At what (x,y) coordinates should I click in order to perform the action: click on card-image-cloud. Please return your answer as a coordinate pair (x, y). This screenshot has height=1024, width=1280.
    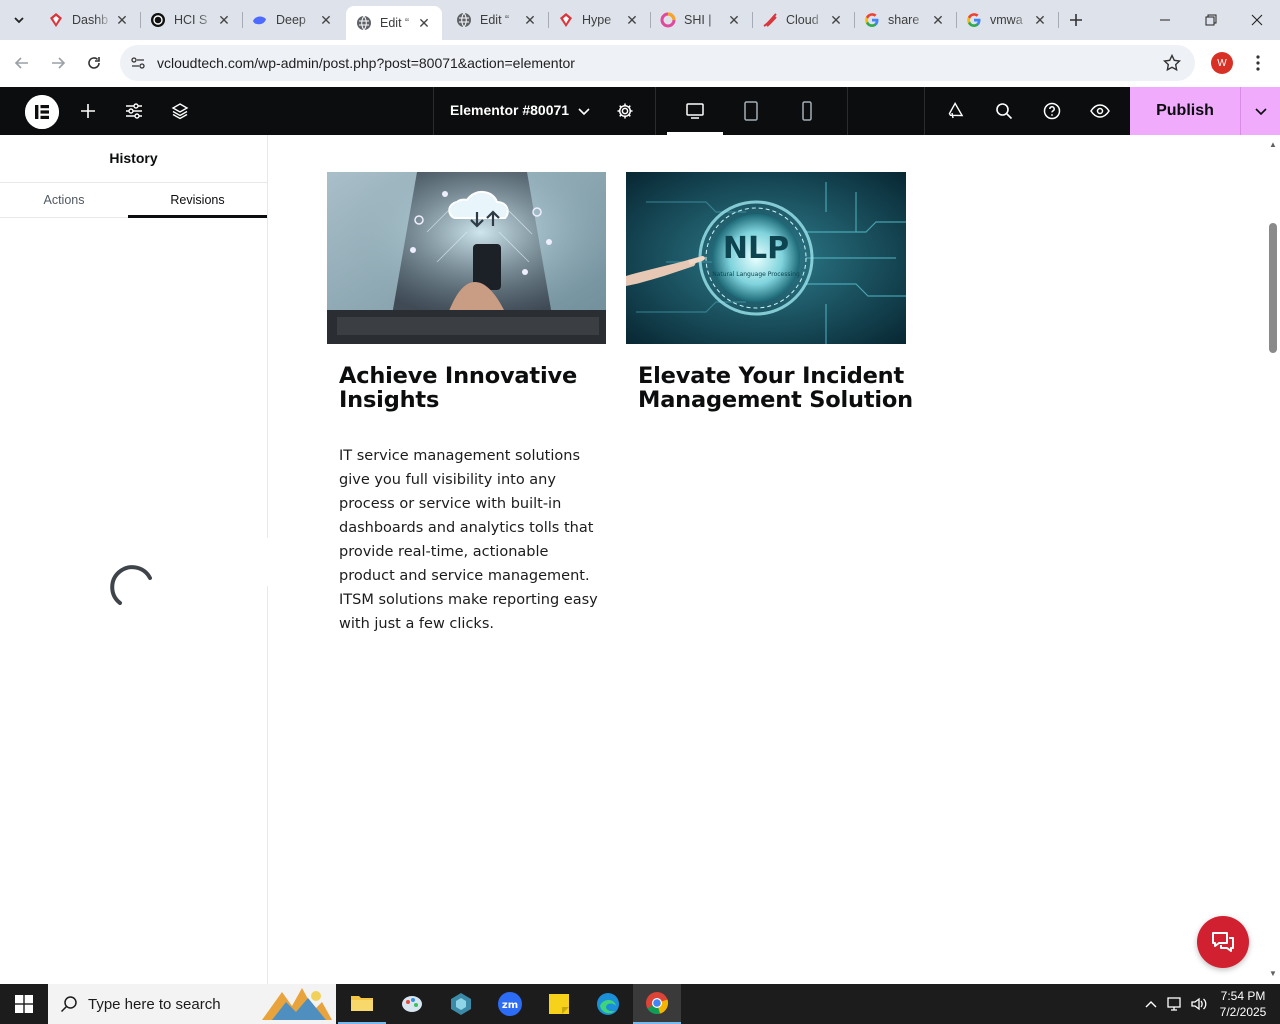
    Looking at the image, I should click on (466, 258).